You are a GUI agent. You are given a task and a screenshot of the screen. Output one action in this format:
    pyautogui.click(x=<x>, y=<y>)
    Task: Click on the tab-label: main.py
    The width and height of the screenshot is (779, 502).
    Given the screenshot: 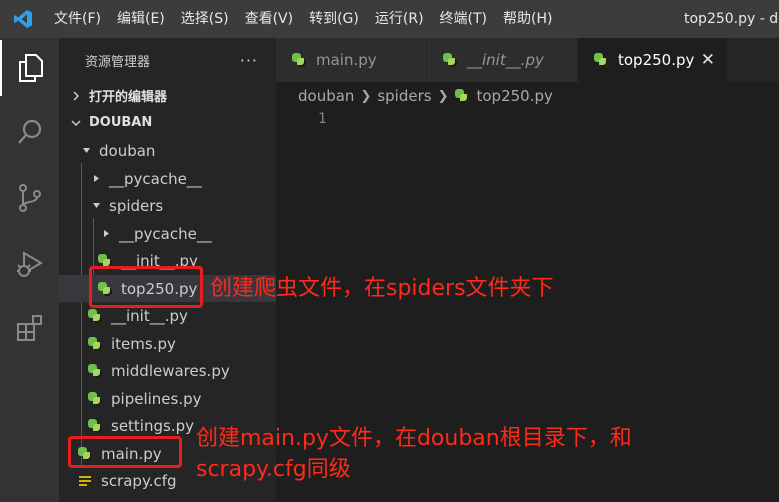 What is the action you would take?
    pyautogui.click(x=346, y=60)
    